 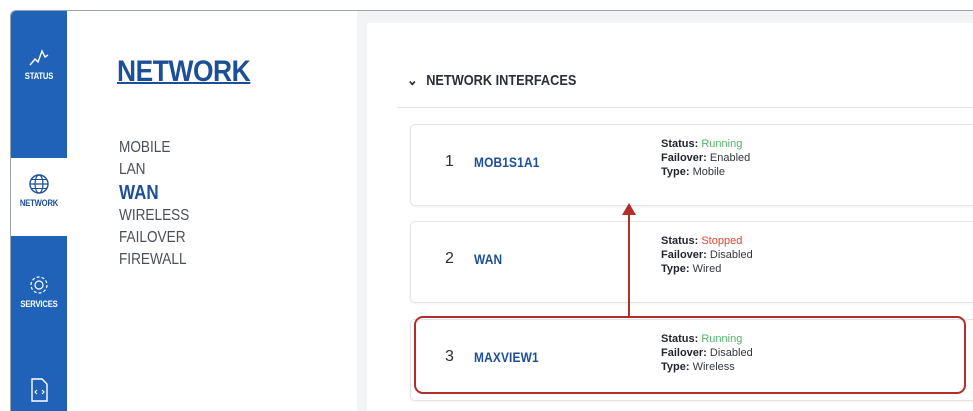 I want to click on interface-name: WAN, so click(x=488, y=259).